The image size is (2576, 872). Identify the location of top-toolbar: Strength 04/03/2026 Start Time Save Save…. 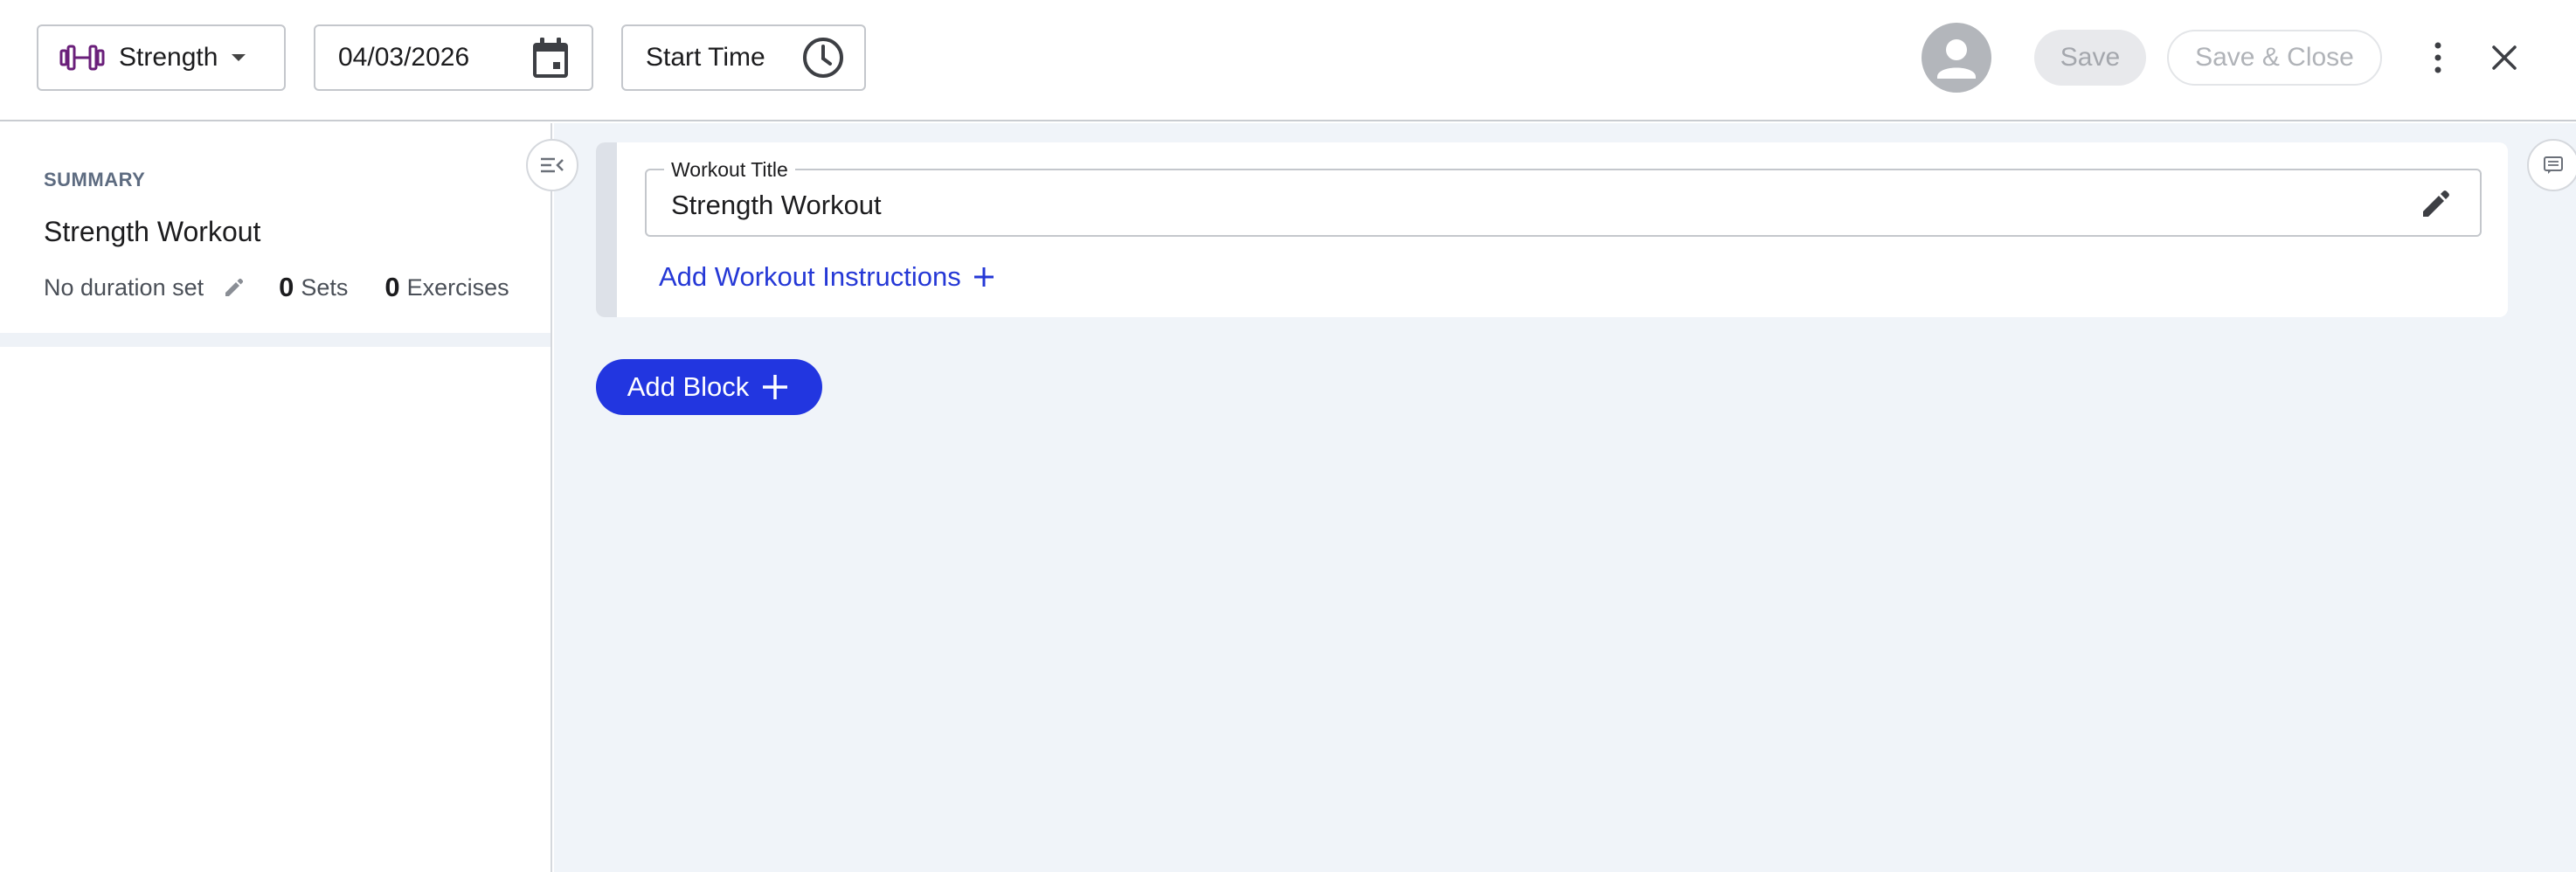
(1288, 60).